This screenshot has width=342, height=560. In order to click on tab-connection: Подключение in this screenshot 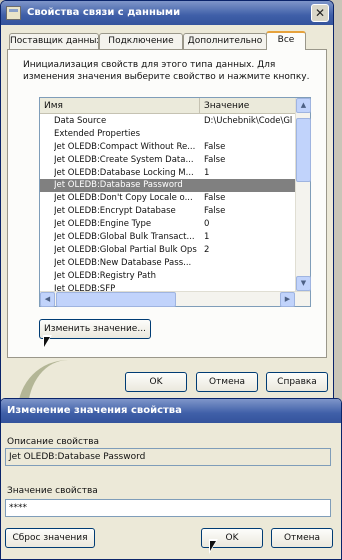, I will do `click(141, 41)`.